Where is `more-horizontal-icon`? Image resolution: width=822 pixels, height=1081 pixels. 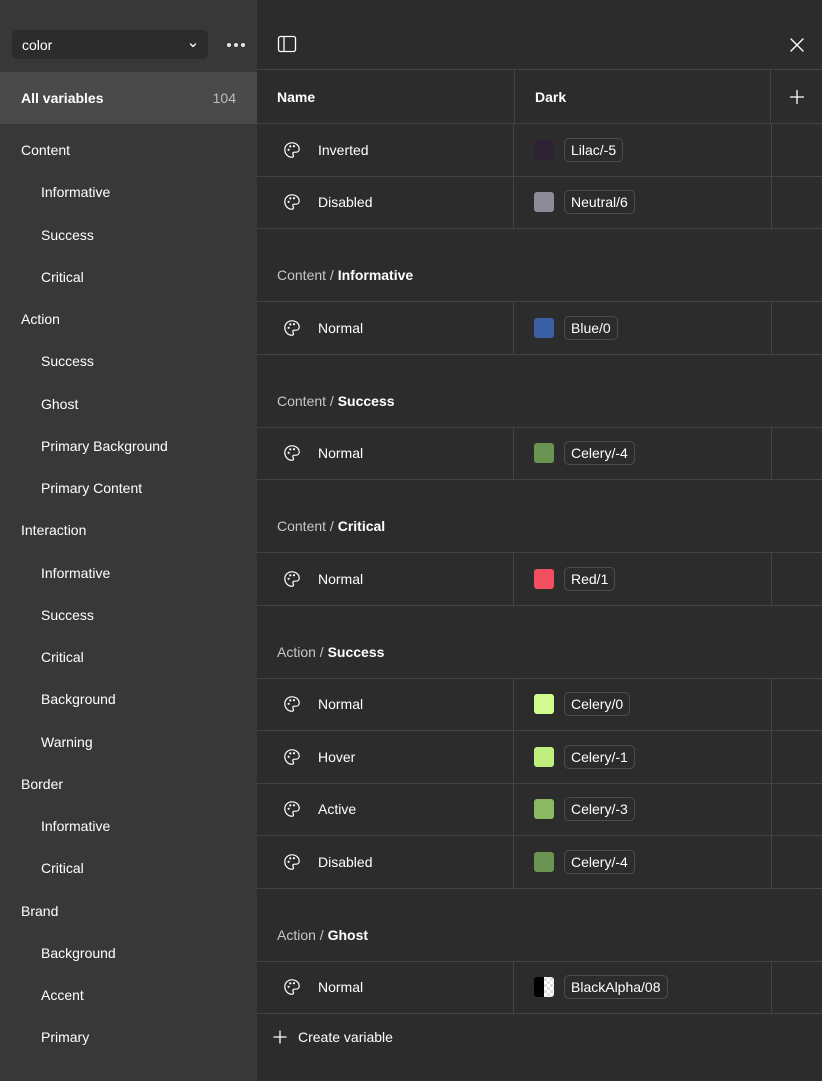
more-horizontal-icon is located at coordinates (229, 44).